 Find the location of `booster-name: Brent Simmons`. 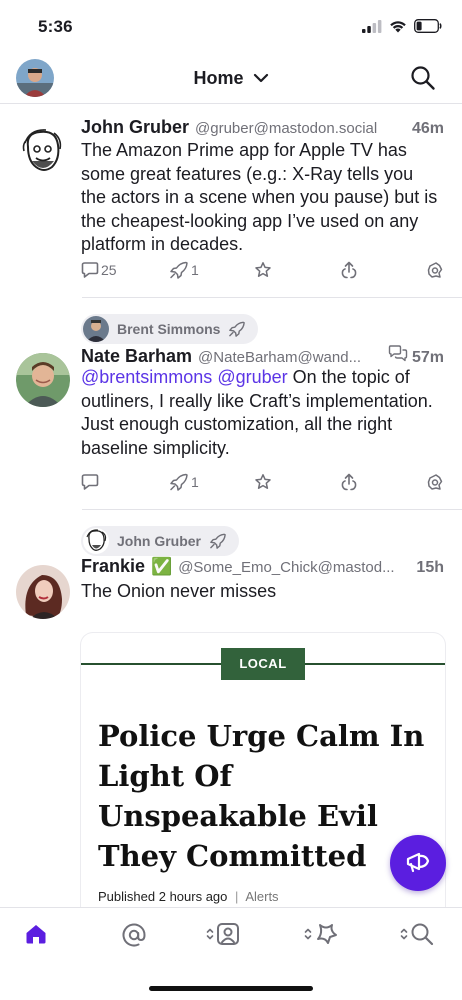

booster-name: Brent Simmons is located at coordinates (169, 329).